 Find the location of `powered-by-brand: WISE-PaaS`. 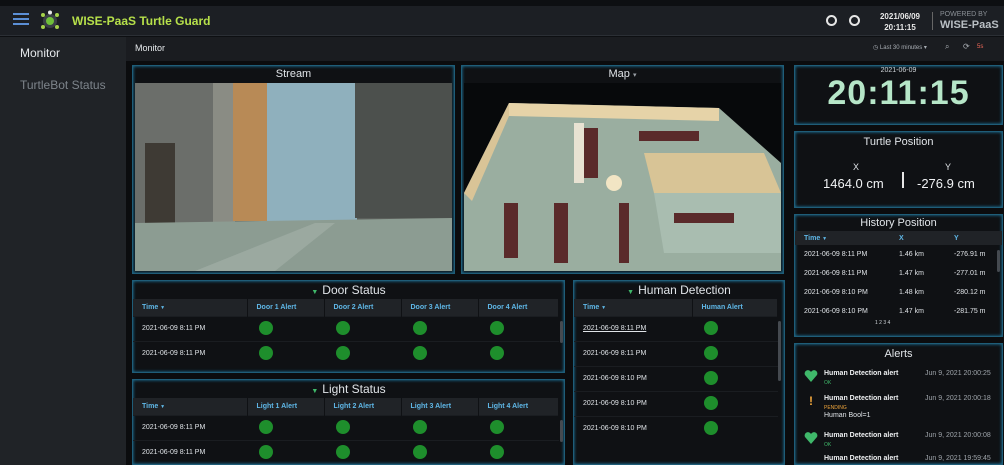

powered-by-brand: WISE-PaaS is located at coordinates (969, 25).